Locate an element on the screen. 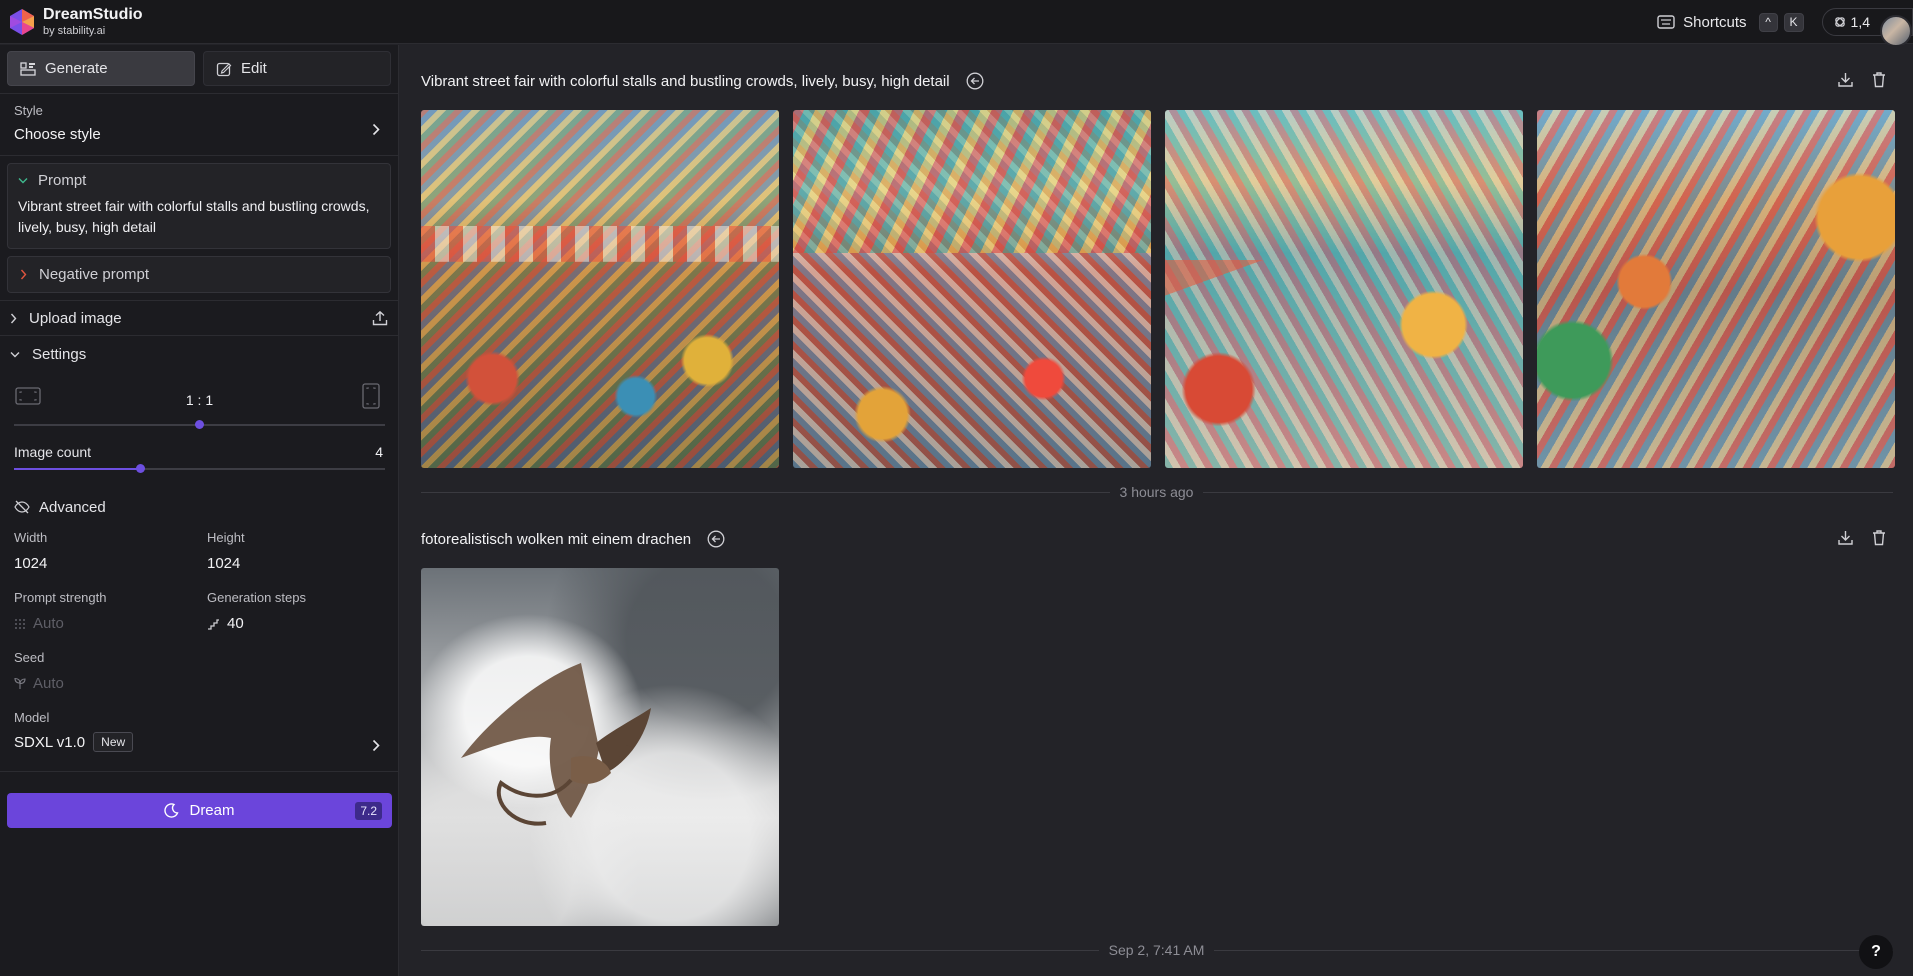 The height and width of the screenshot is (976, 1913). image-count-control: Image count 4 is located at coordinates (199, 461).